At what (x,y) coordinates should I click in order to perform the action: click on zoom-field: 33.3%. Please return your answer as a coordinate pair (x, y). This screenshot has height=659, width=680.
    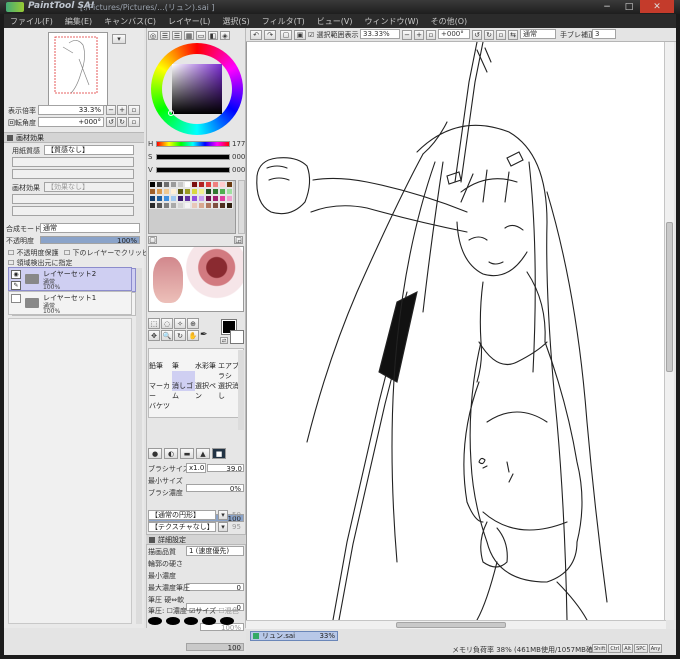
    Looking at the image, I should click on (71, 110).